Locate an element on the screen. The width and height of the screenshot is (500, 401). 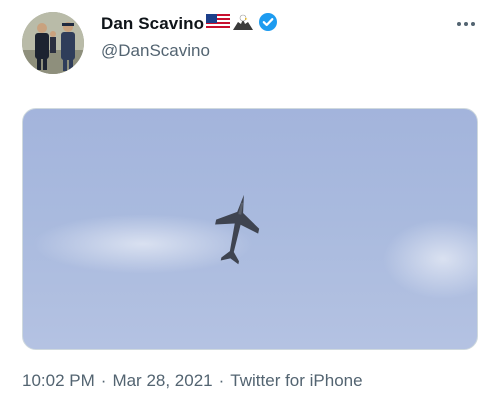
eagle-icon is located at coordinates (243, 24).